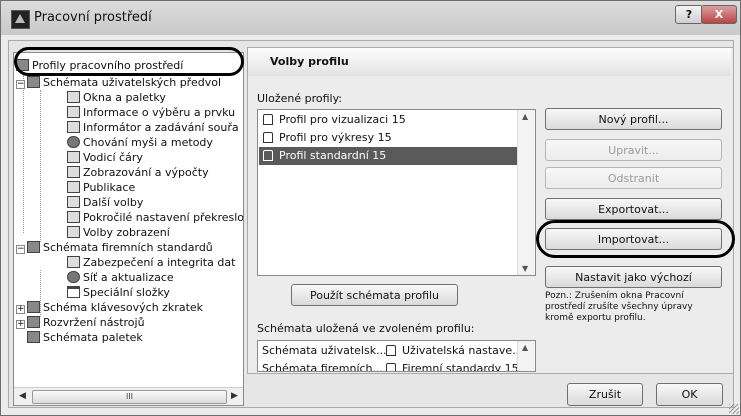  Describe the element at coordinates (388, 156) in the screenshot. I see `list-item-selected: Profil standardní 15` at that location.